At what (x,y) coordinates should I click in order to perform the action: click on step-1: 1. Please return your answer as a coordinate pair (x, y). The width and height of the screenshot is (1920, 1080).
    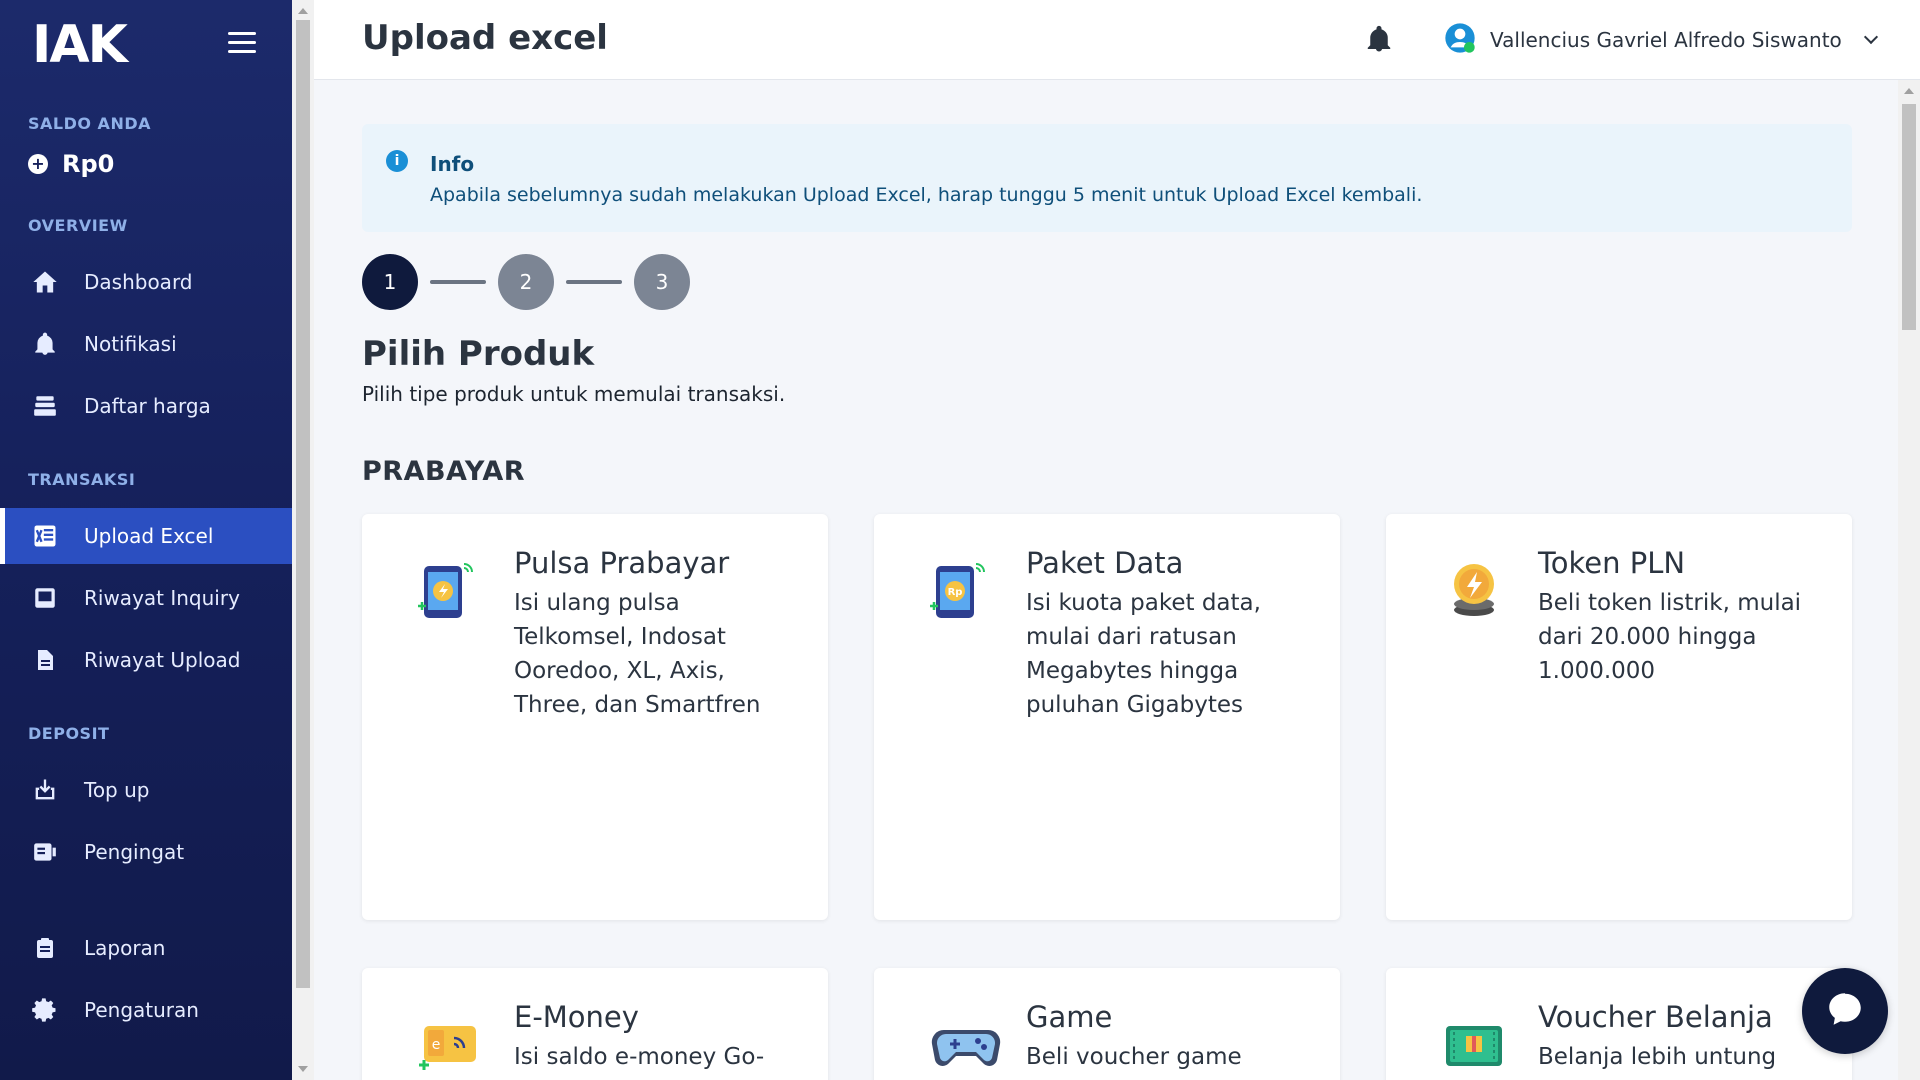
    Looking at the image, I should click on (390, 282).